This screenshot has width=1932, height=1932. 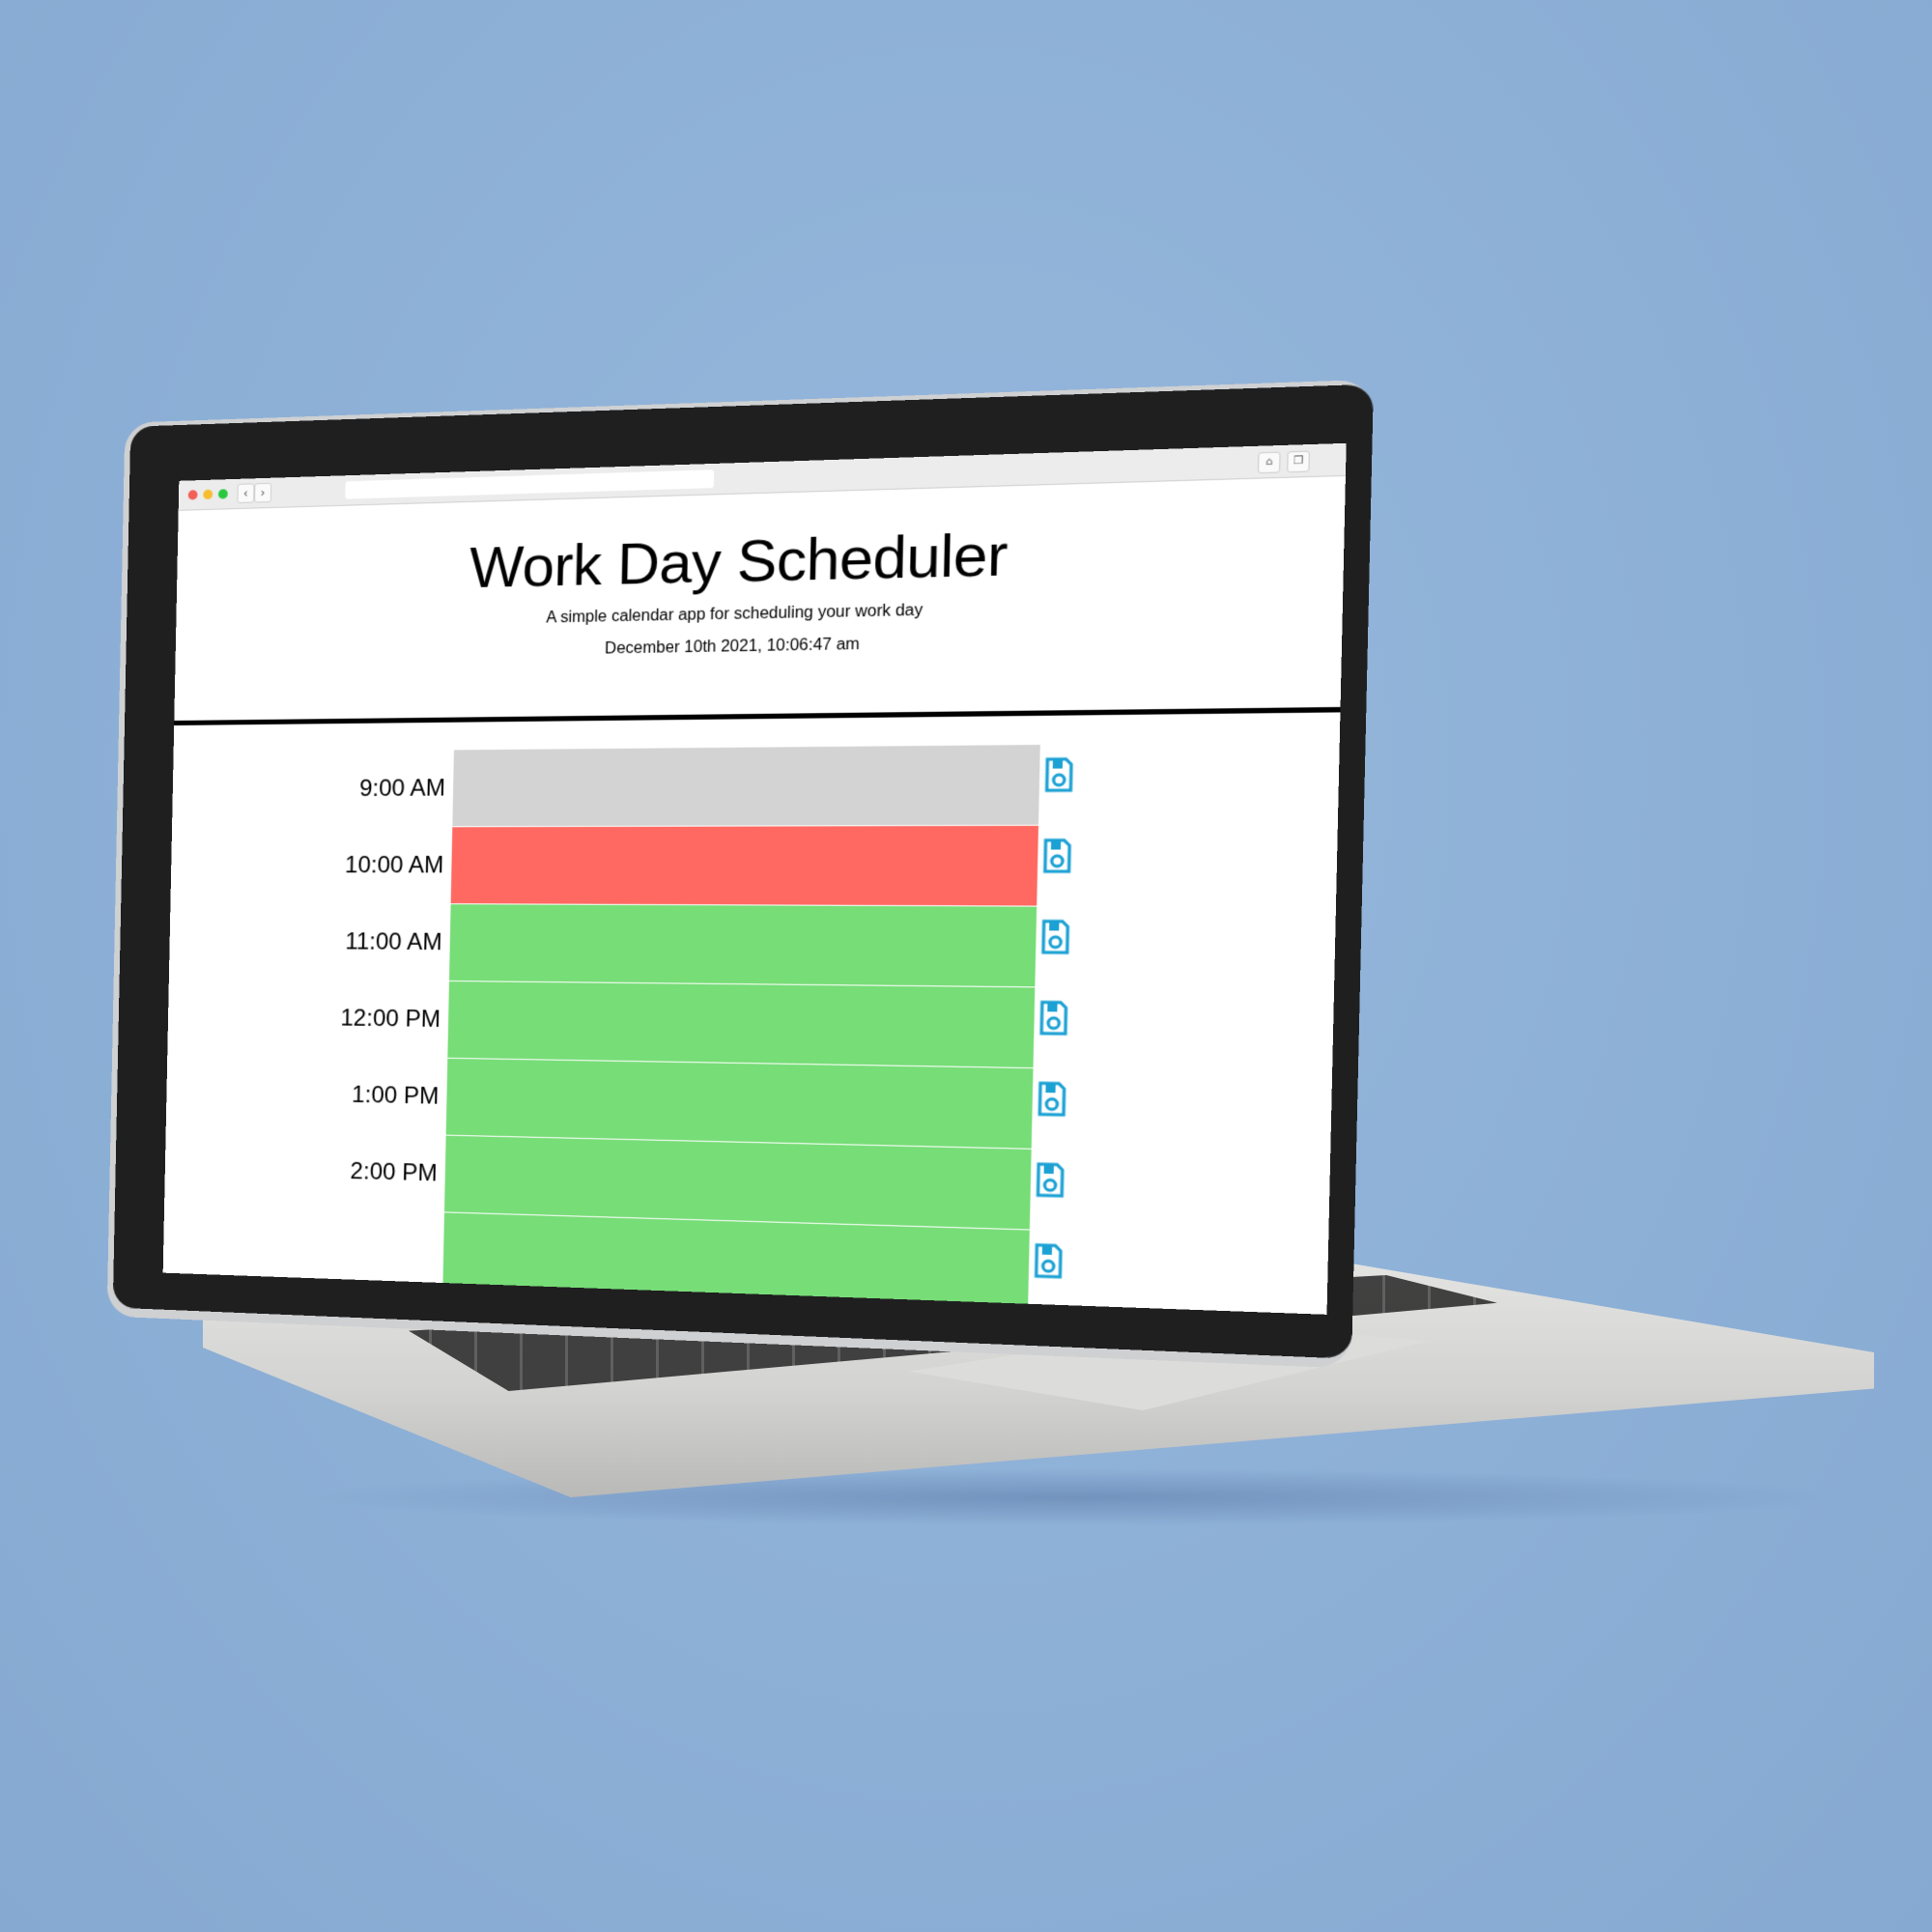 I want to click on close-window-icon, so click(x=192, y=495).